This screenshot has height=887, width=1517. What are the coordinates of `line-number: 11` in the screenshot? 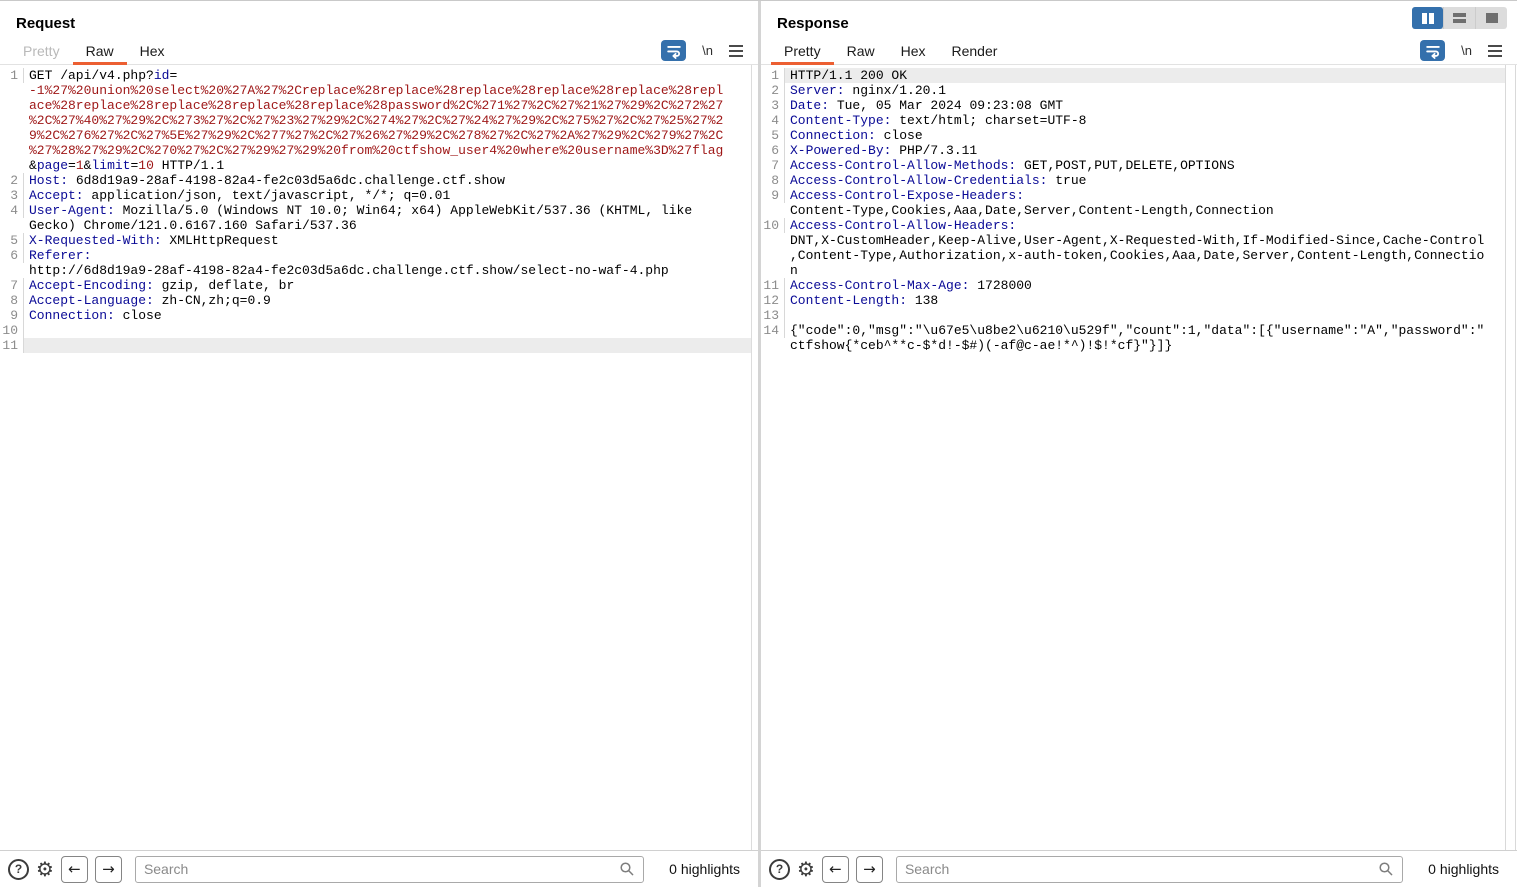 It's located at (12, 345).